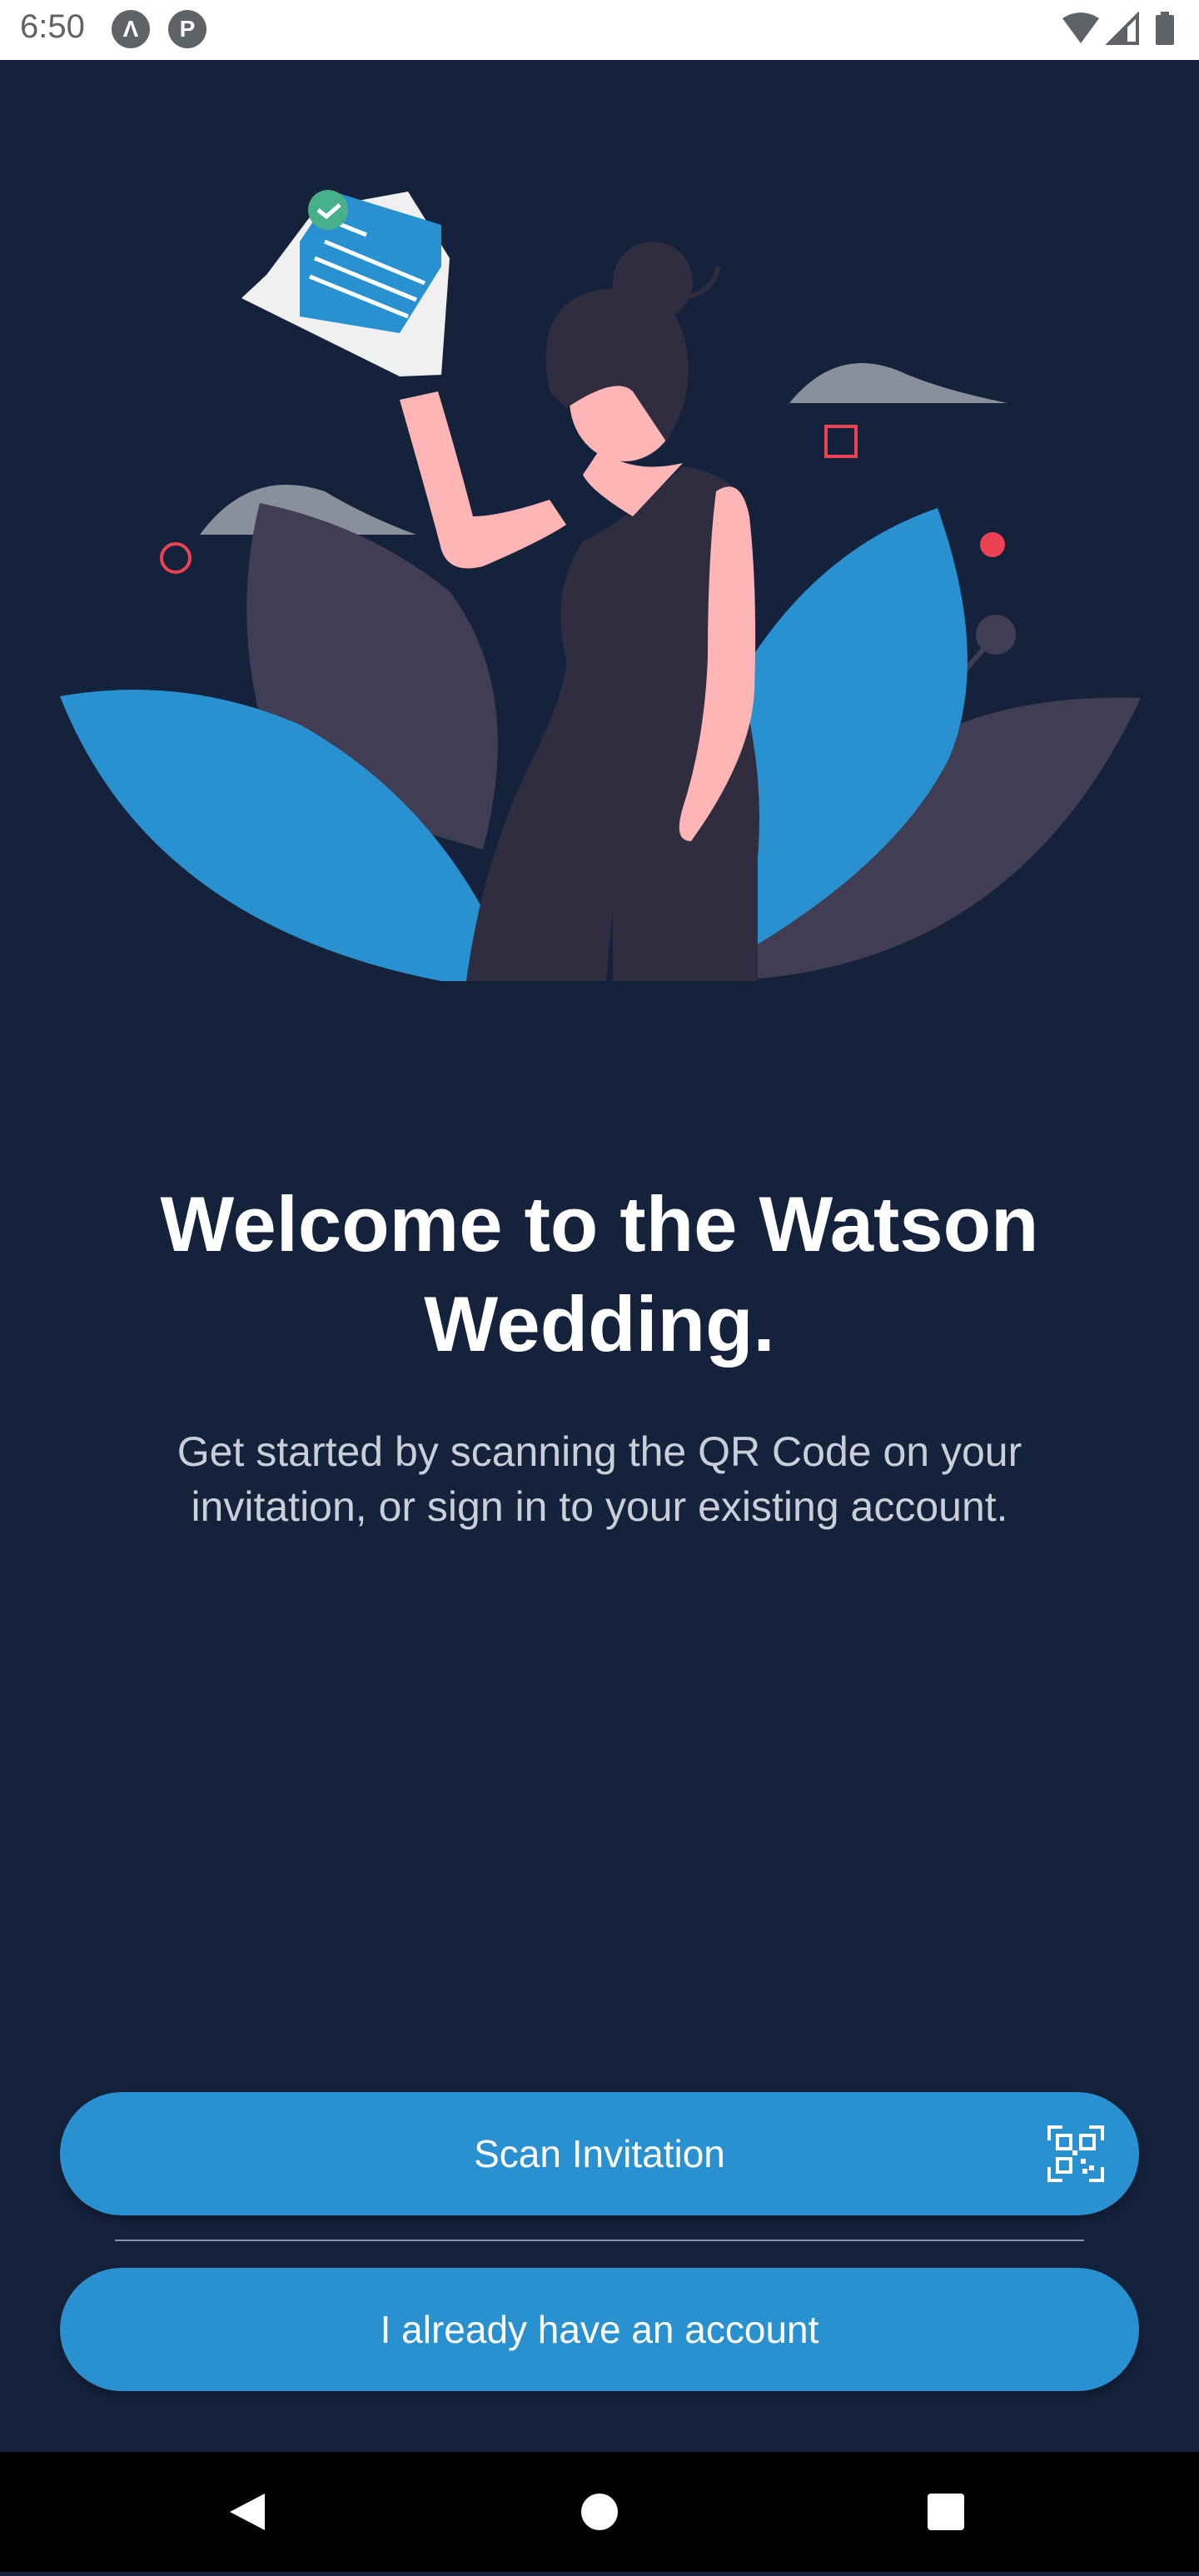 Image resolution: width=1199 pixels, height=2576 pixels. I want to click on app-notification-icon: P, so click(187, 29).